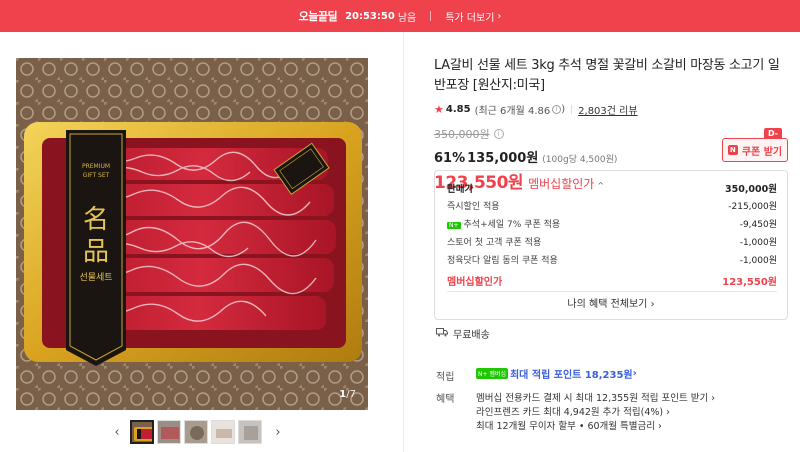 The height and width of the screenshot is (452, 800). I want to click on benefit-text: 최대 12개월 무이자 할부 • 60개월 특별금리, so click(565, 426).